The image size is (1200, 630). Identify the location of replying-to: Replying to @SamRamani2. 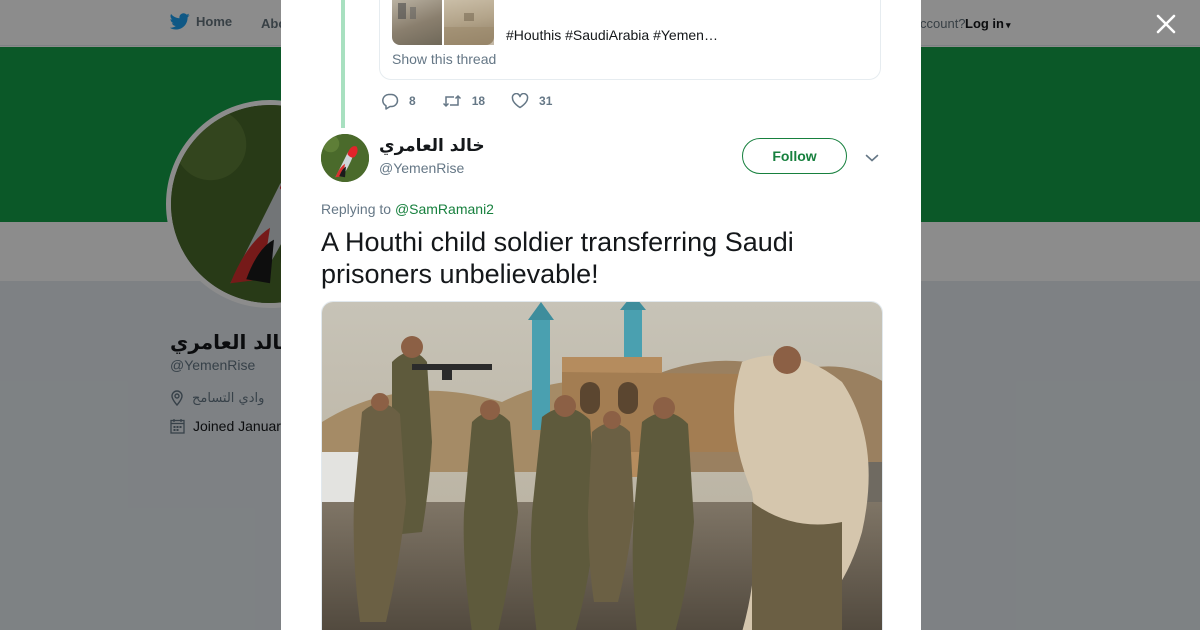
(407, 209).